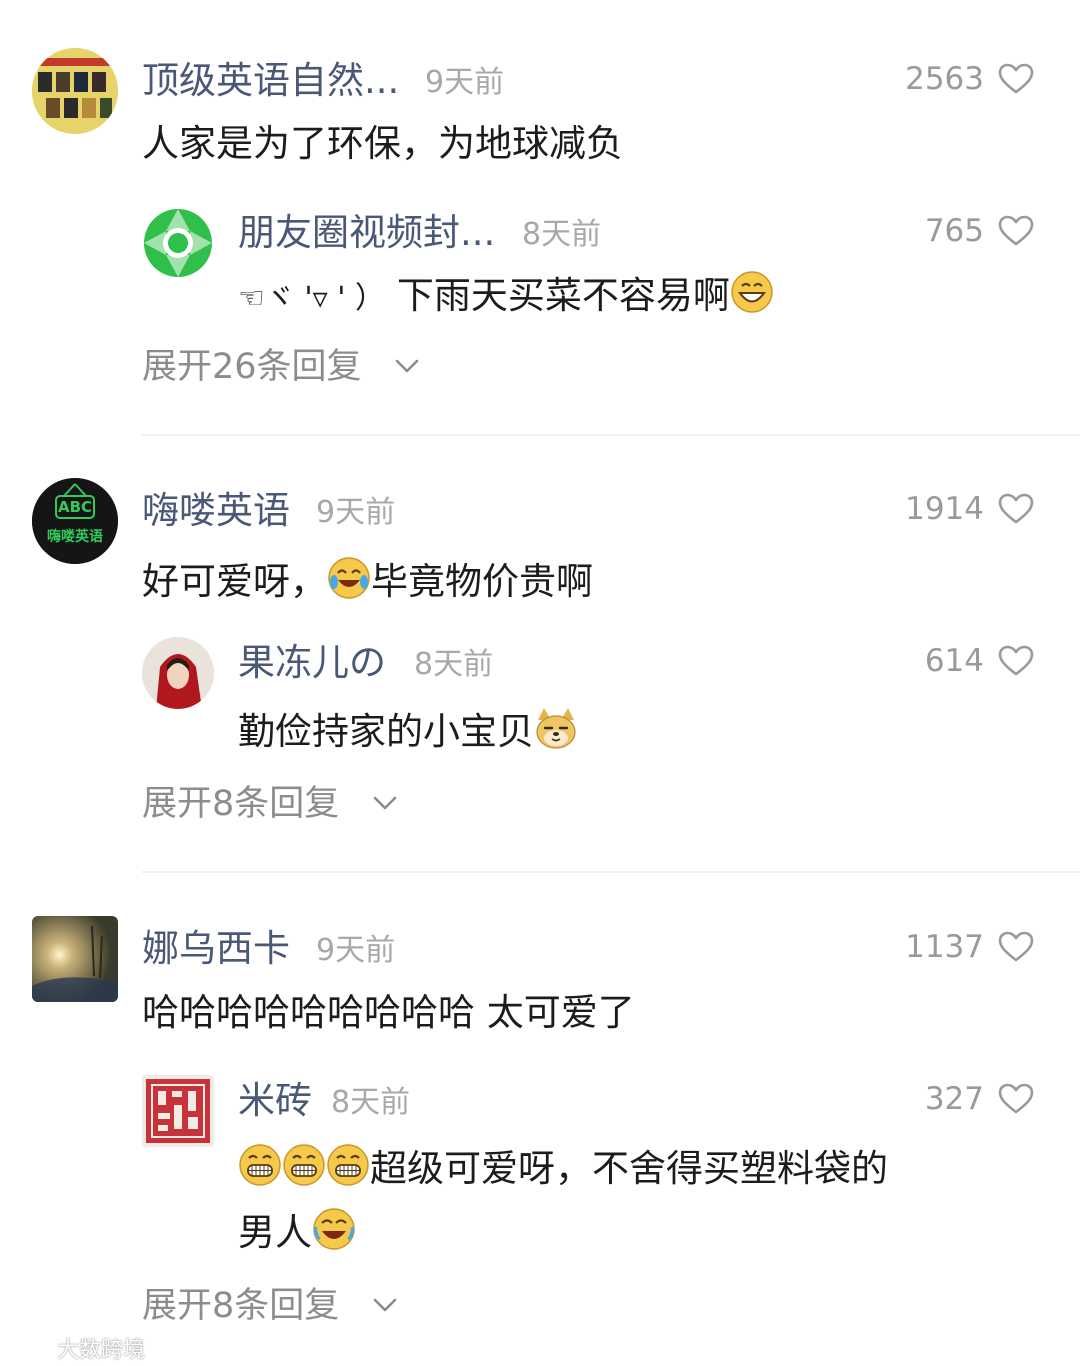 The image size is (1080, 1366). Describe the element at coordinates (216, 510) in the screenshot. I see `username: 嗨喽英语` at that location.